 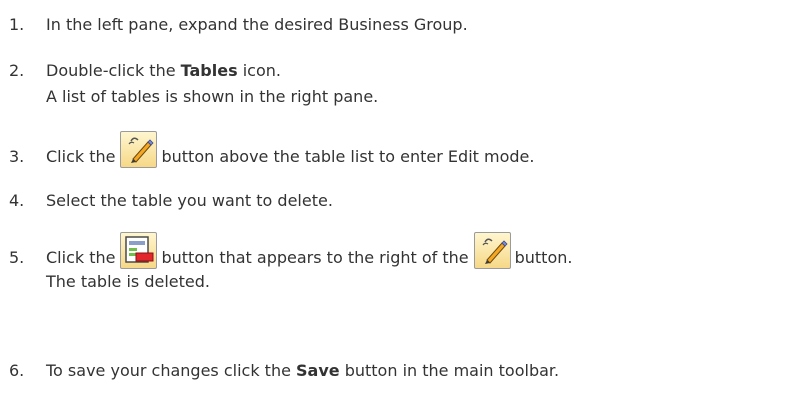 What do you see at coordinates (318, 370) in the screenshot?
I see `save-label: Save` at bounding box center [318, 370].